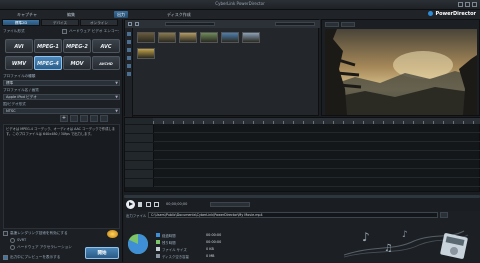  I want to click on format-mpeg4-button: MPEG-4, so click(48, 63).